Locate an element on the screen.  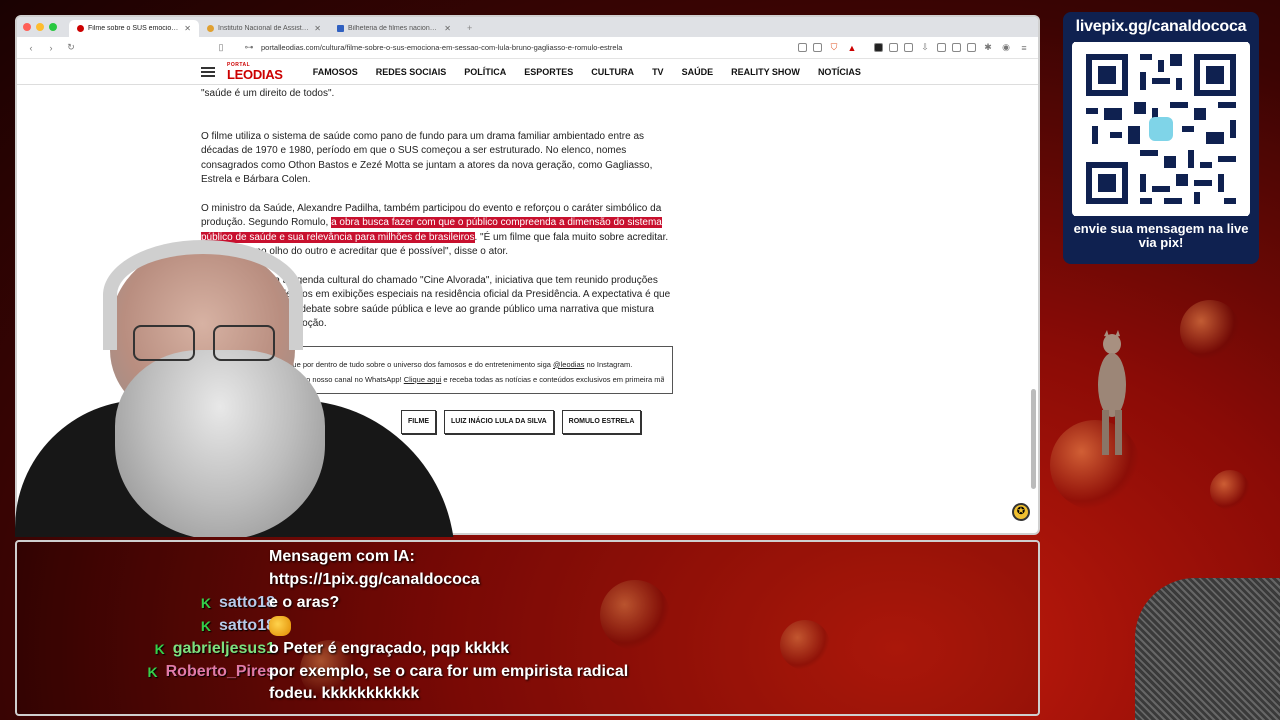
window-controls is located at coordinates (40, 27).